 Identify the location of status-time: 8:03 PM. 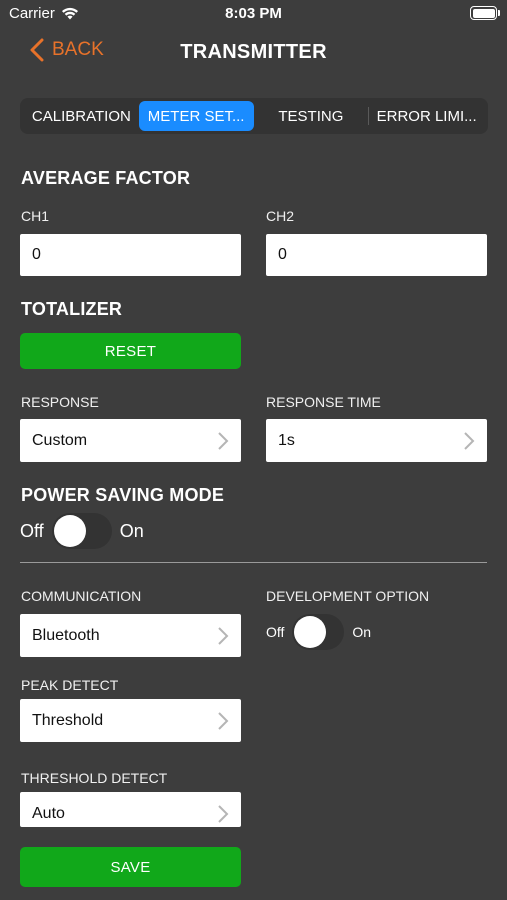
(253, 13).